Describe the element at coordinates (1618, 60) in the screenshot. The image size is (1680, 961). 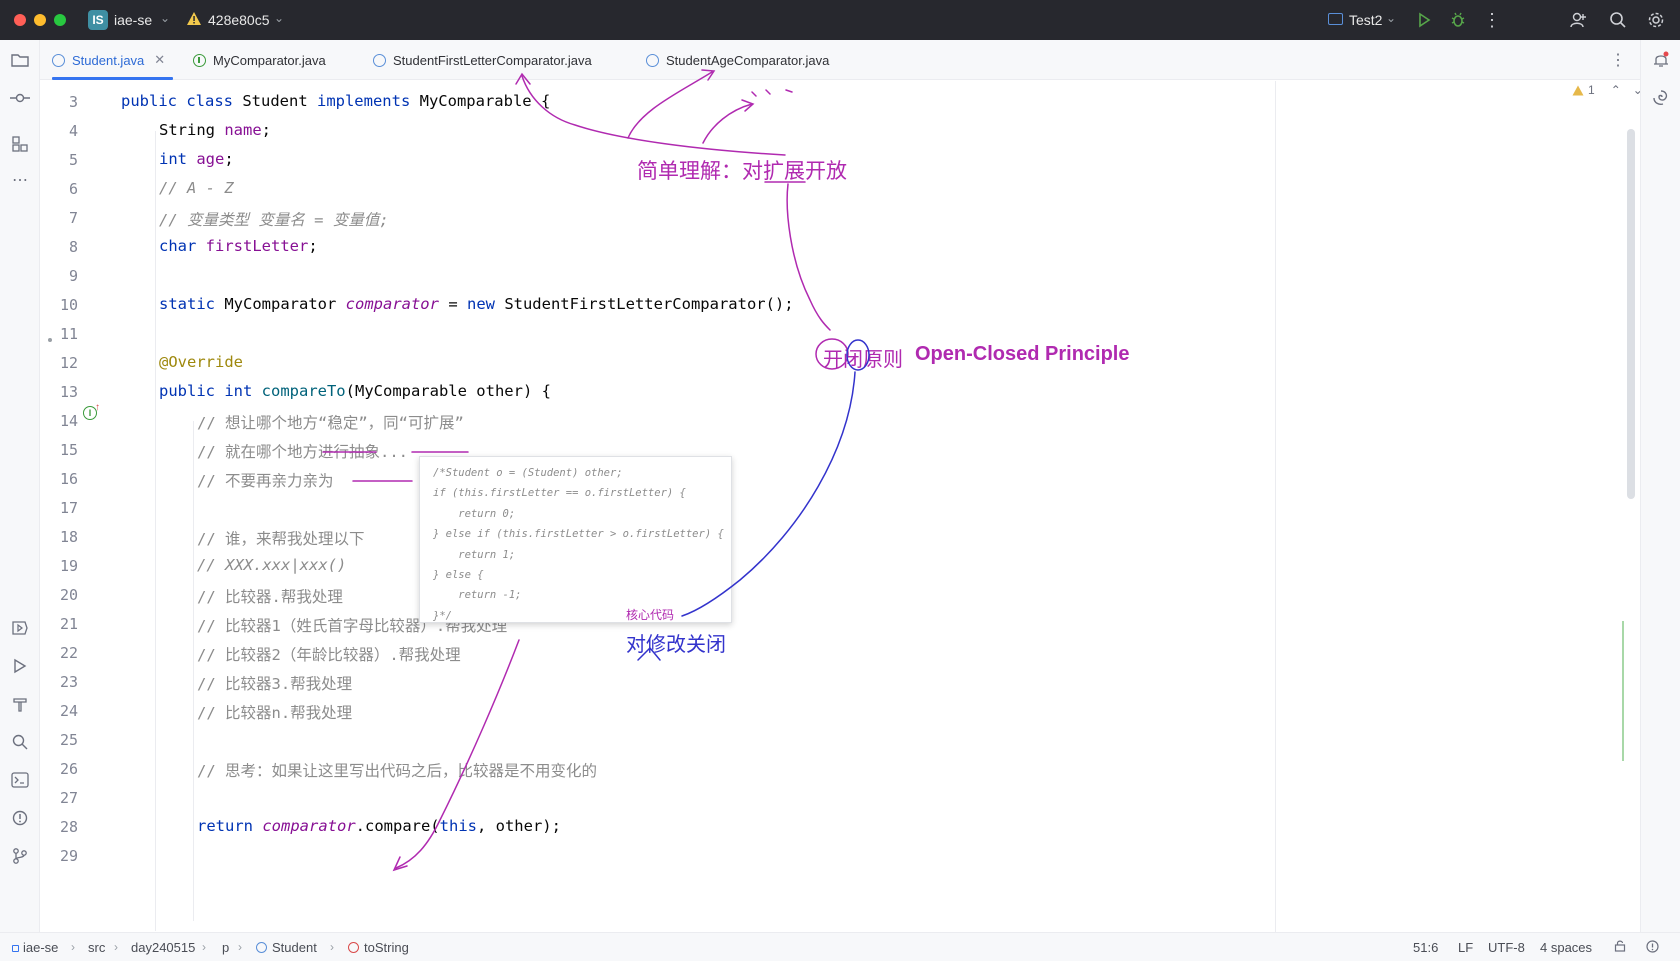
I see `tab-options-icon: ⋮` at that location.